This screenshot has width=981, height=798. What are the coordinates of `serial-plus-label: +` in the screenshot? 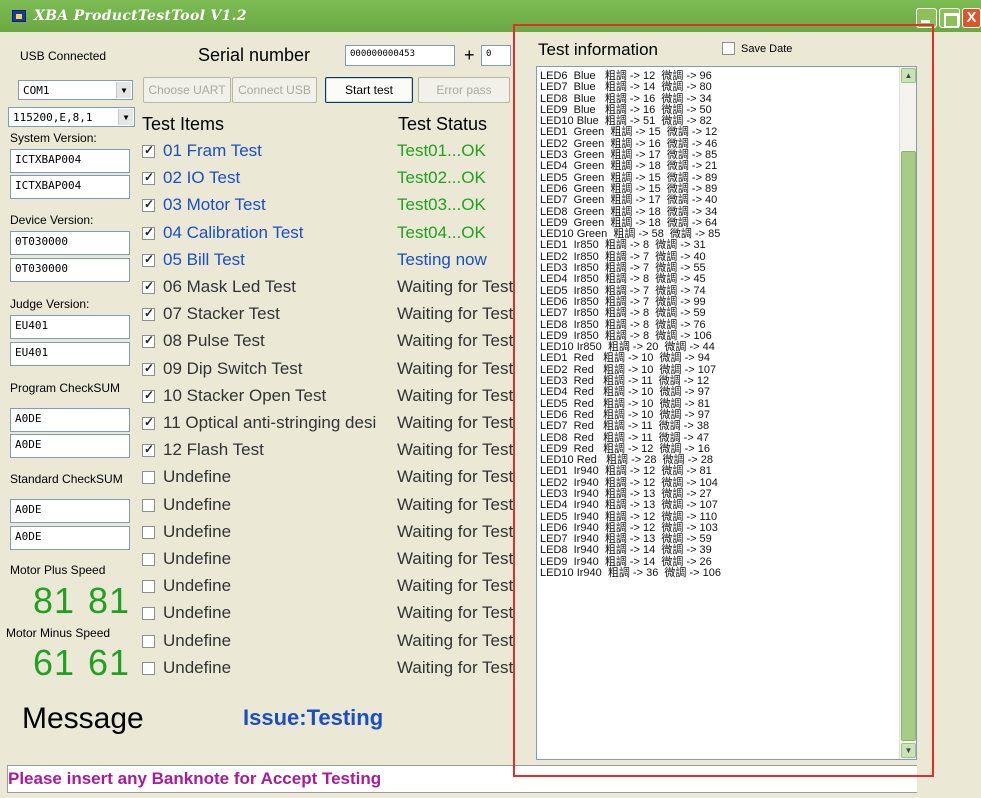 It's located at (469, 55).